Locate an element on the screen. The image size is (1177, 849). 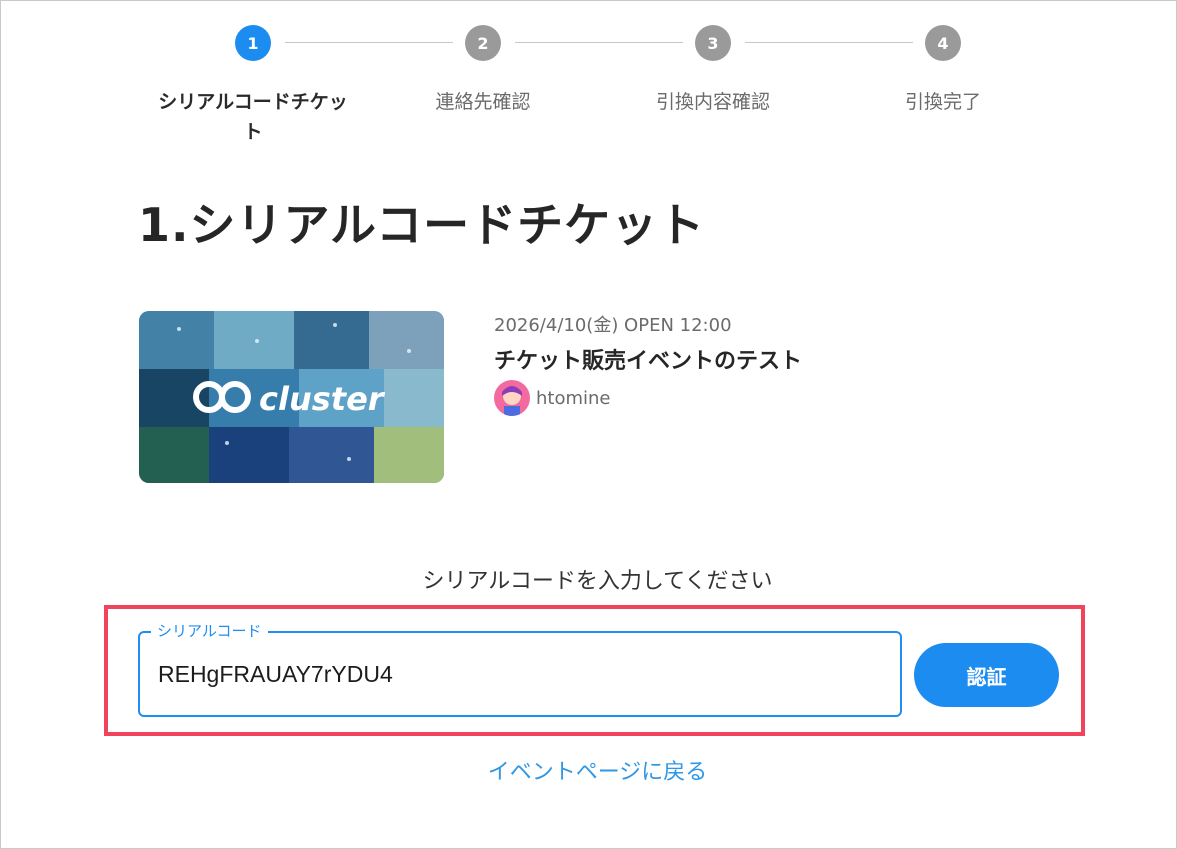
page-title: 1.シリアルコードチケット is located at coordinates (422, 225).